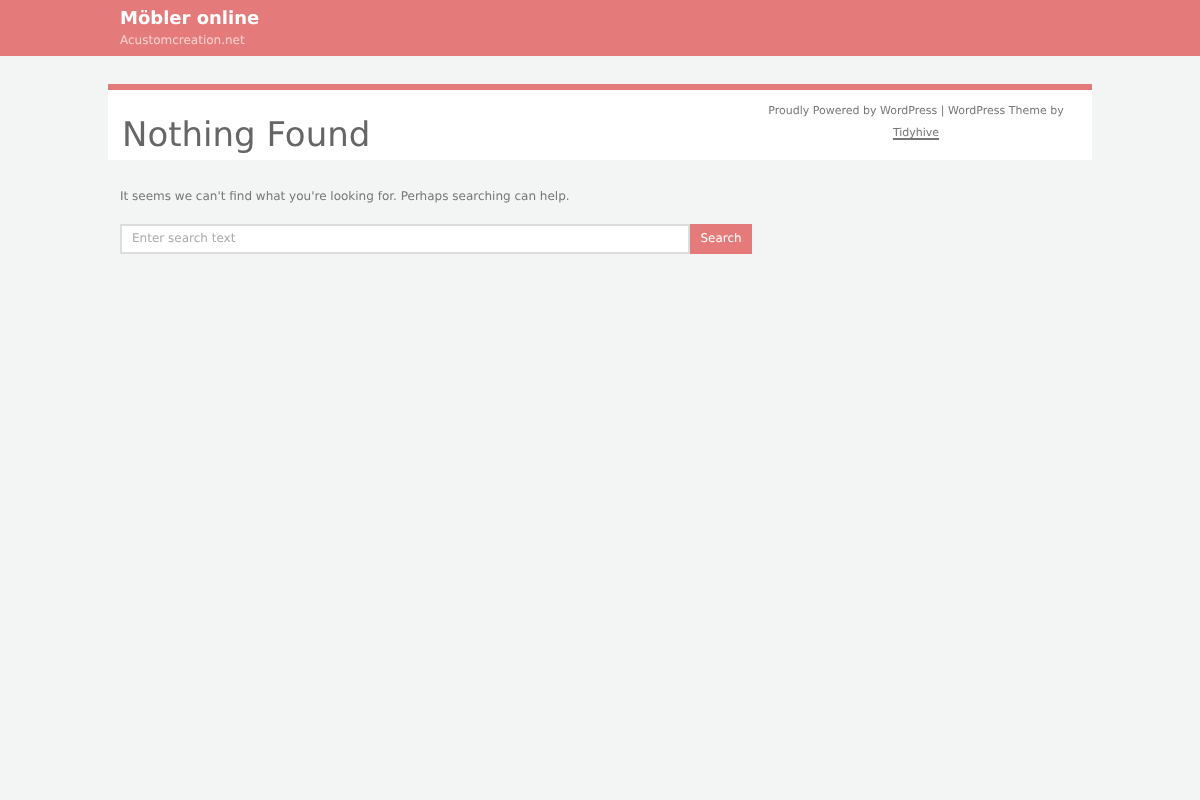 Image resolution: width=1200 pixels, height=800 pixels. What do you see at coordinates (246, 138) in the screenshot?
I see `page-title: Nothing Found` at bounding box center [246, 138].